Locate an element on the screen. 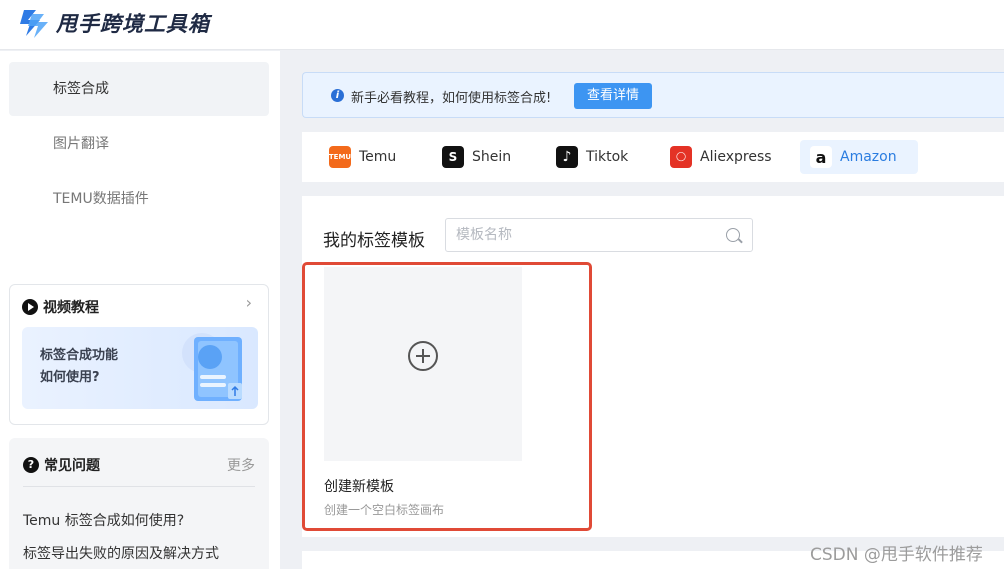 This screenshot has width=1004, height=569. template-search is located at coordinates (599, 235).